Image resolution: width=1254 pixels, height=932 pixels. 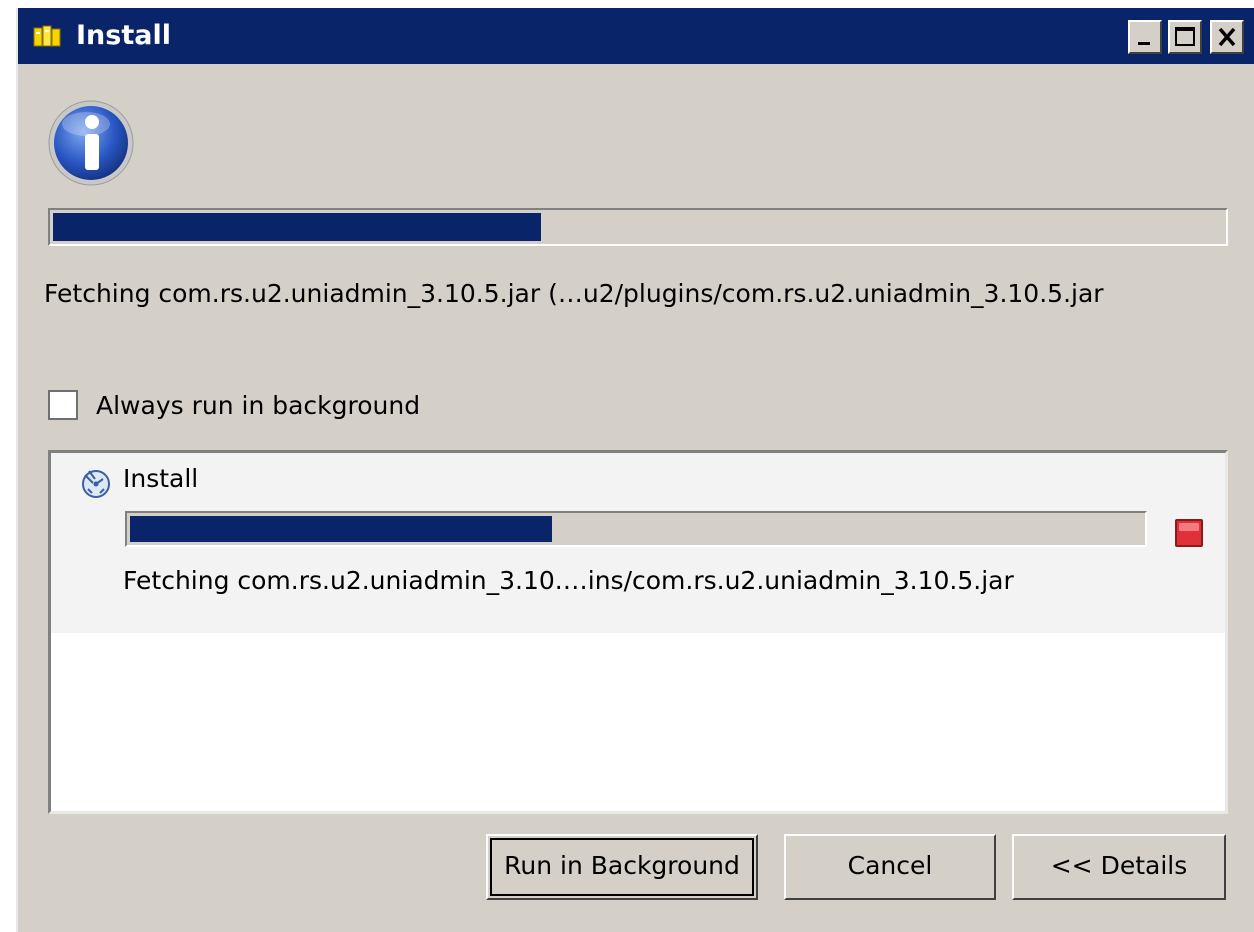 What do you see at coordinates (636, 529) in the screenshot?
I see `job-progress-bar` at bounding box center [636, 529].